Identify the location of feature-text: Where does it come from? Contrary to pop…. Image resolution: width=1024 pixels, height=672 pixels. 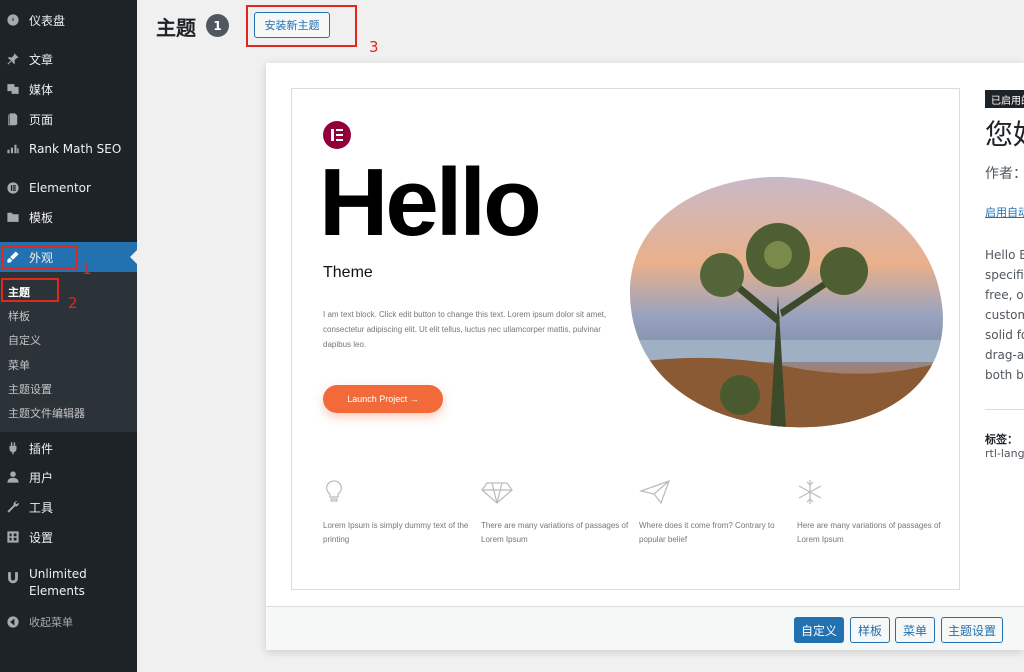
(707, 532).